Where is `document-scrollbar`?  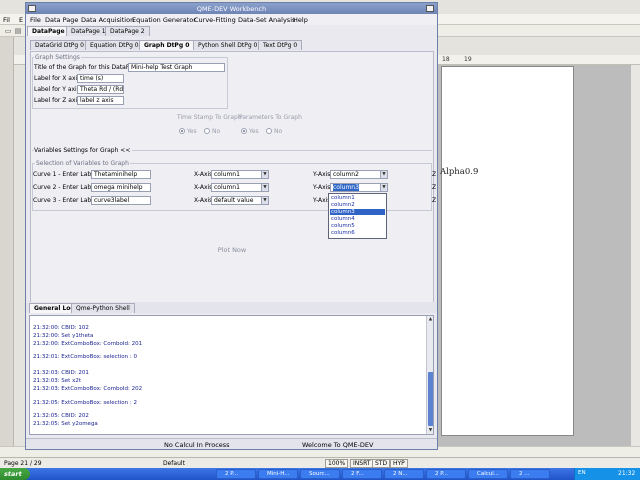
document-scrollbar is located at coordinates (635, 255).